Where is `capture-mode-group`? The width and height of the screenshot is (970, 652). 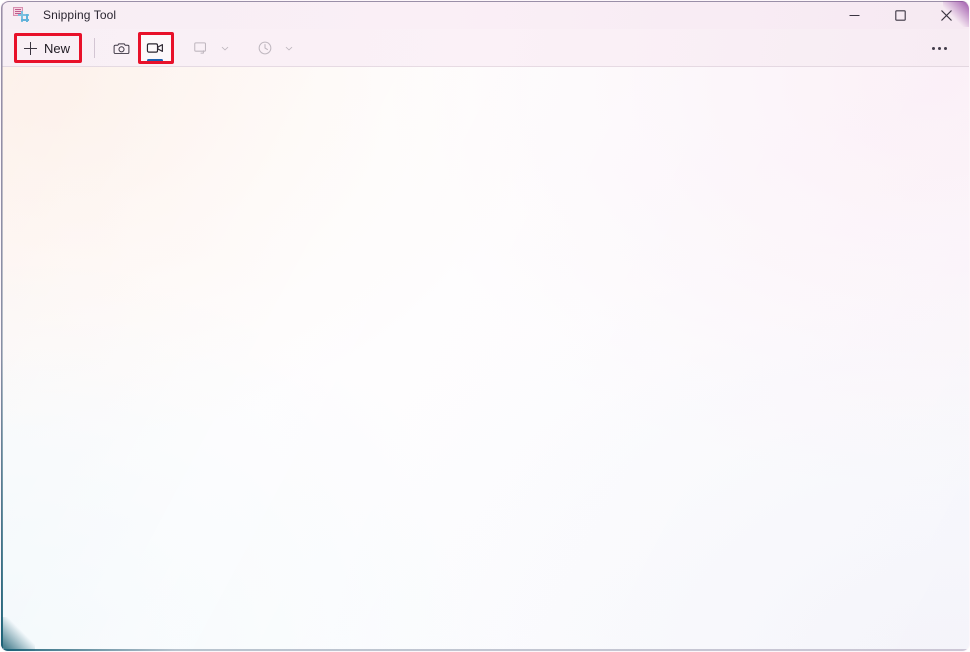 capture-mode-group is located at coordinates (138, 48).